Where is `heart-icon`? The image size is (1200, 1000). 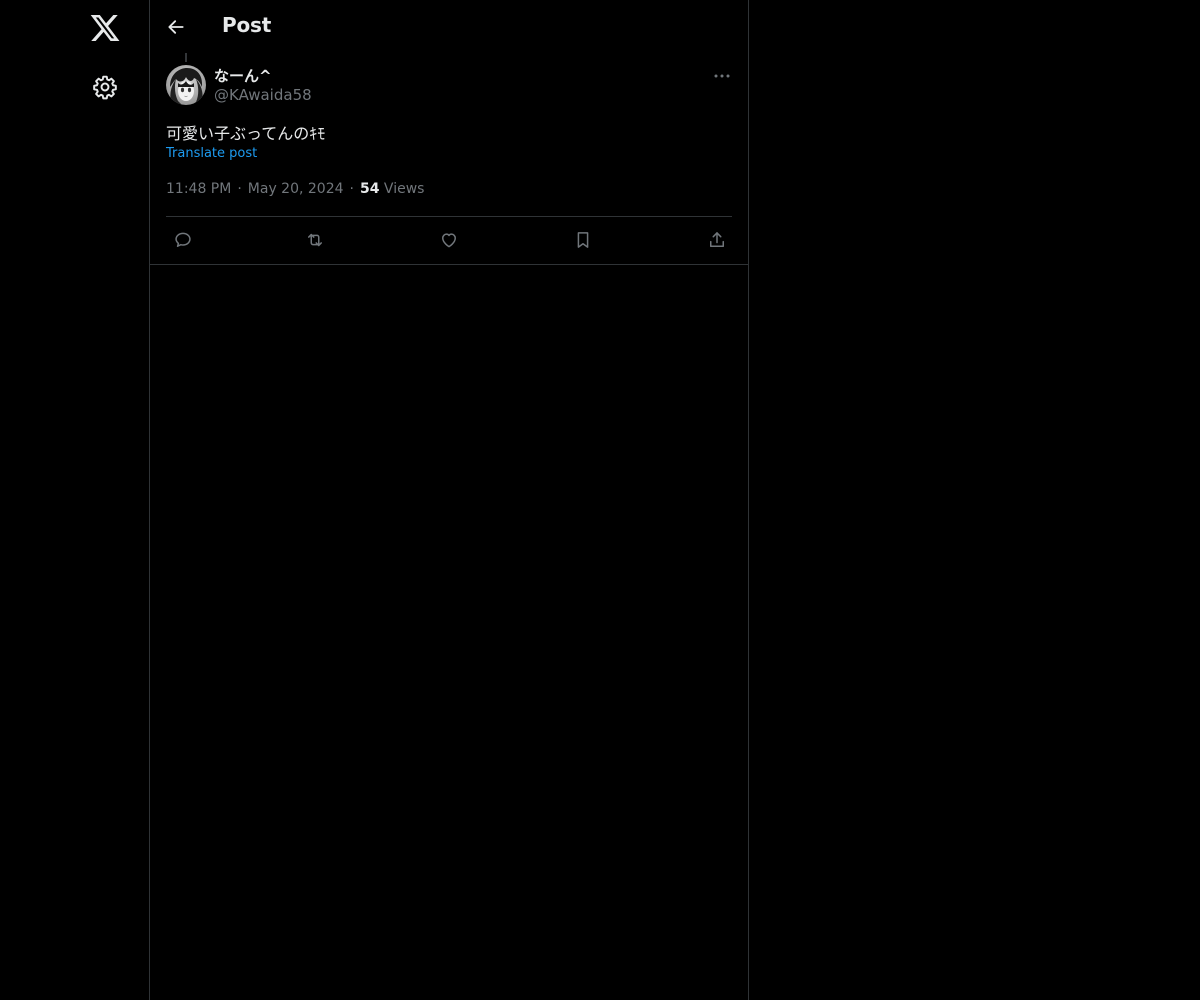
heart-icon is located at coordinates (449, 240).